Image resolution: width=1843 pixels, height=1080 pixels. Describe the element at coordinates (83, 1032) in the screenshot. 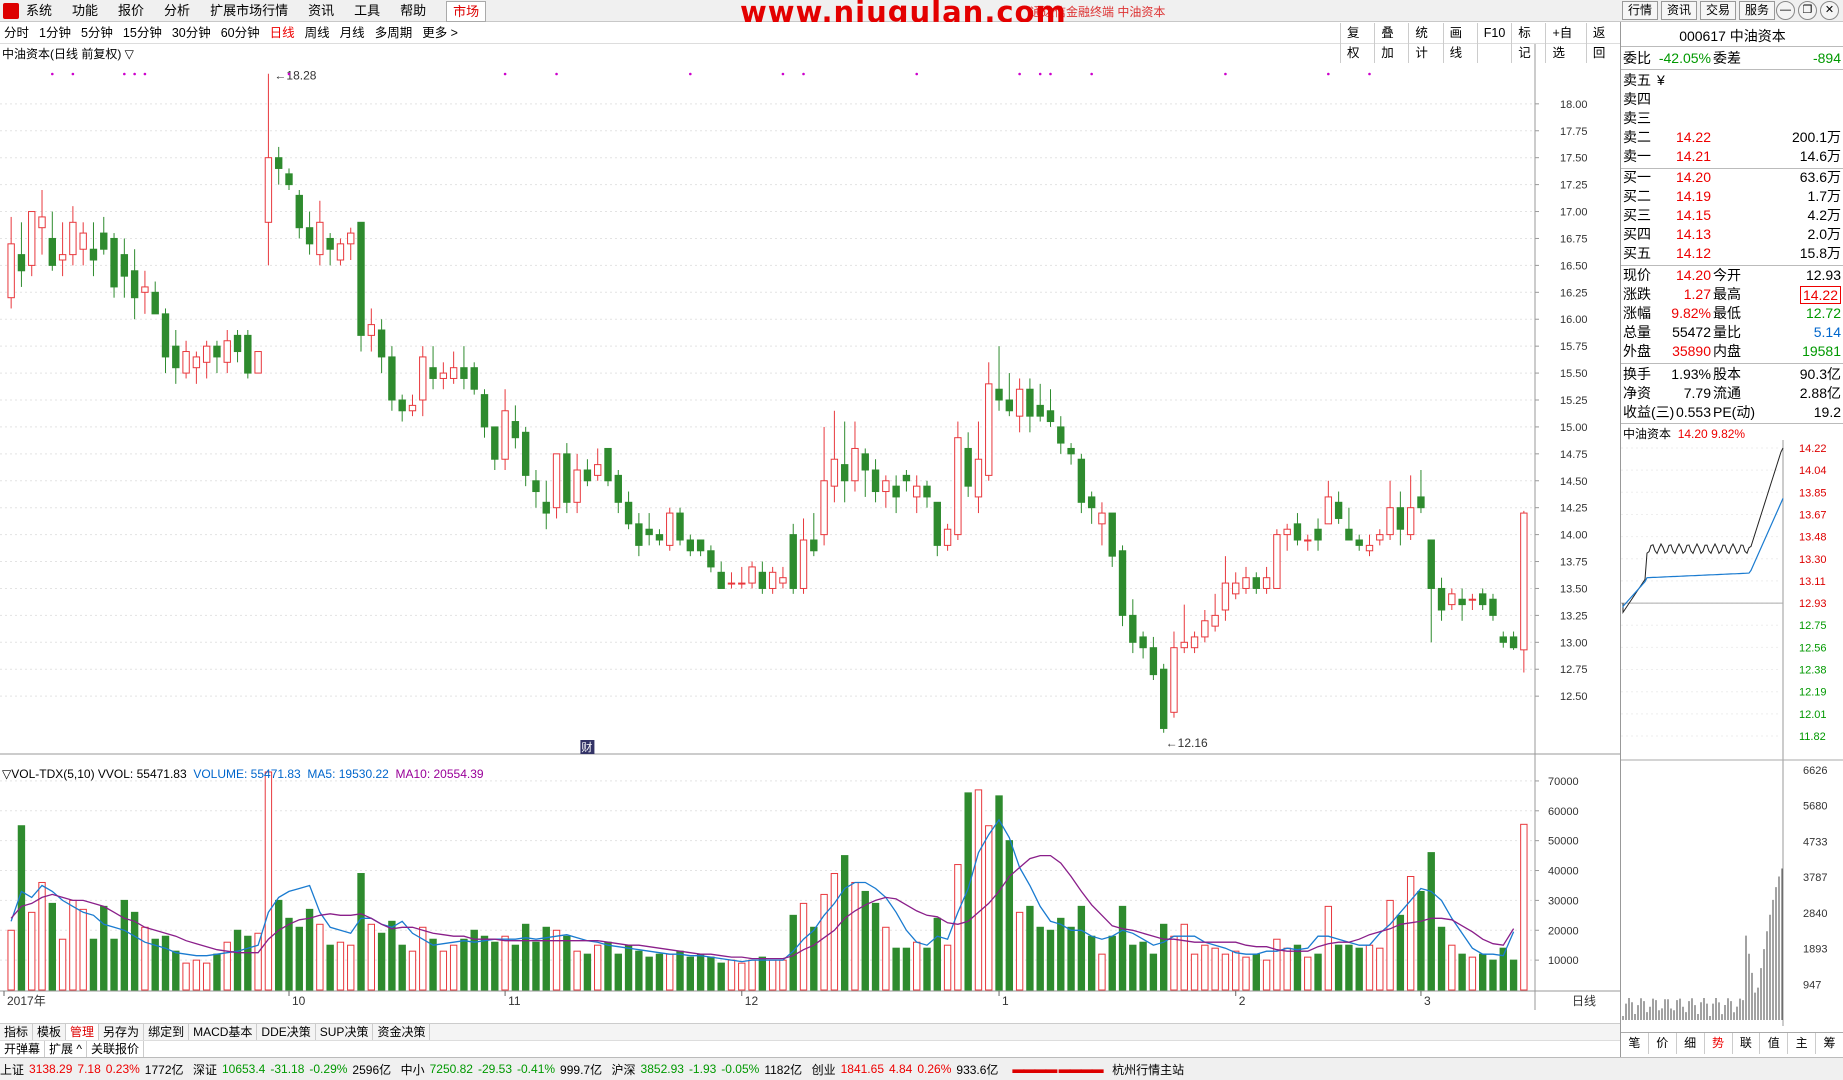

I see `tab-manage: 管理` at that location.